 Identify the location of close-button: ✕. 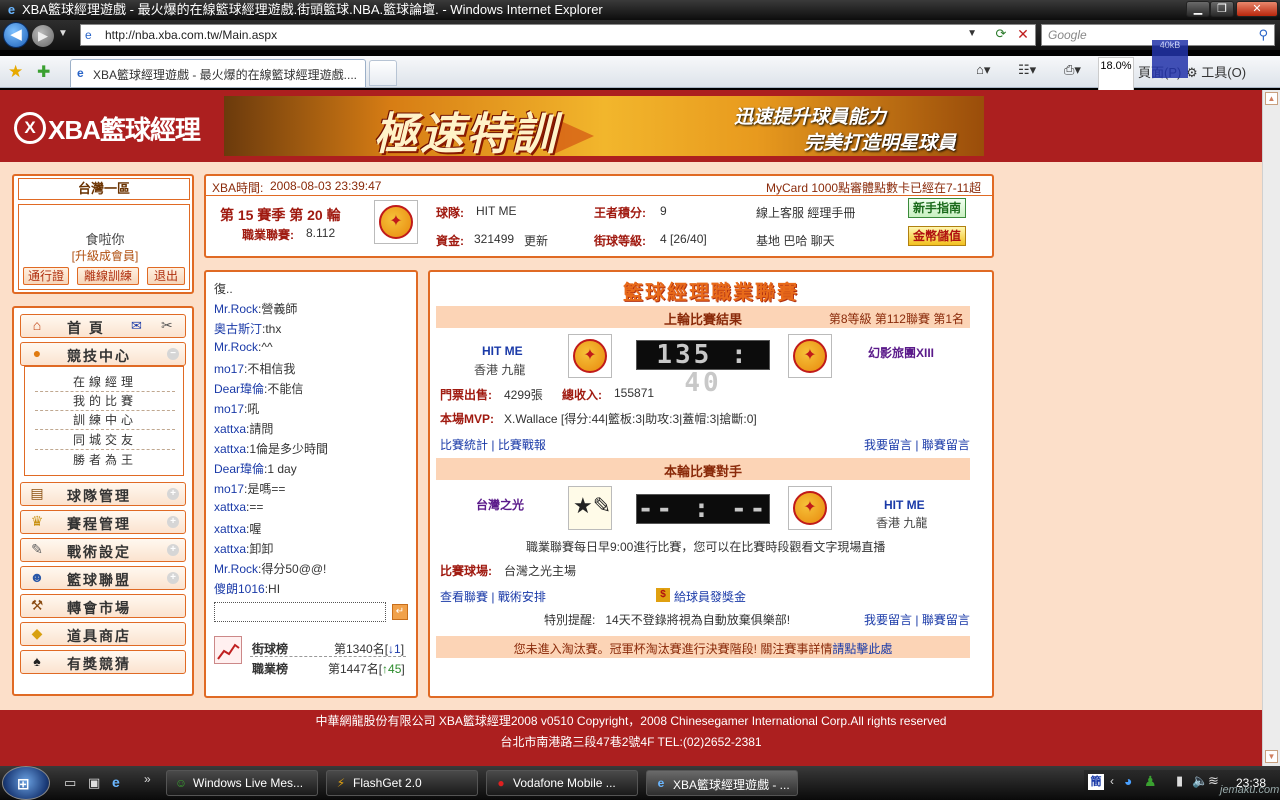
(1257, 9).